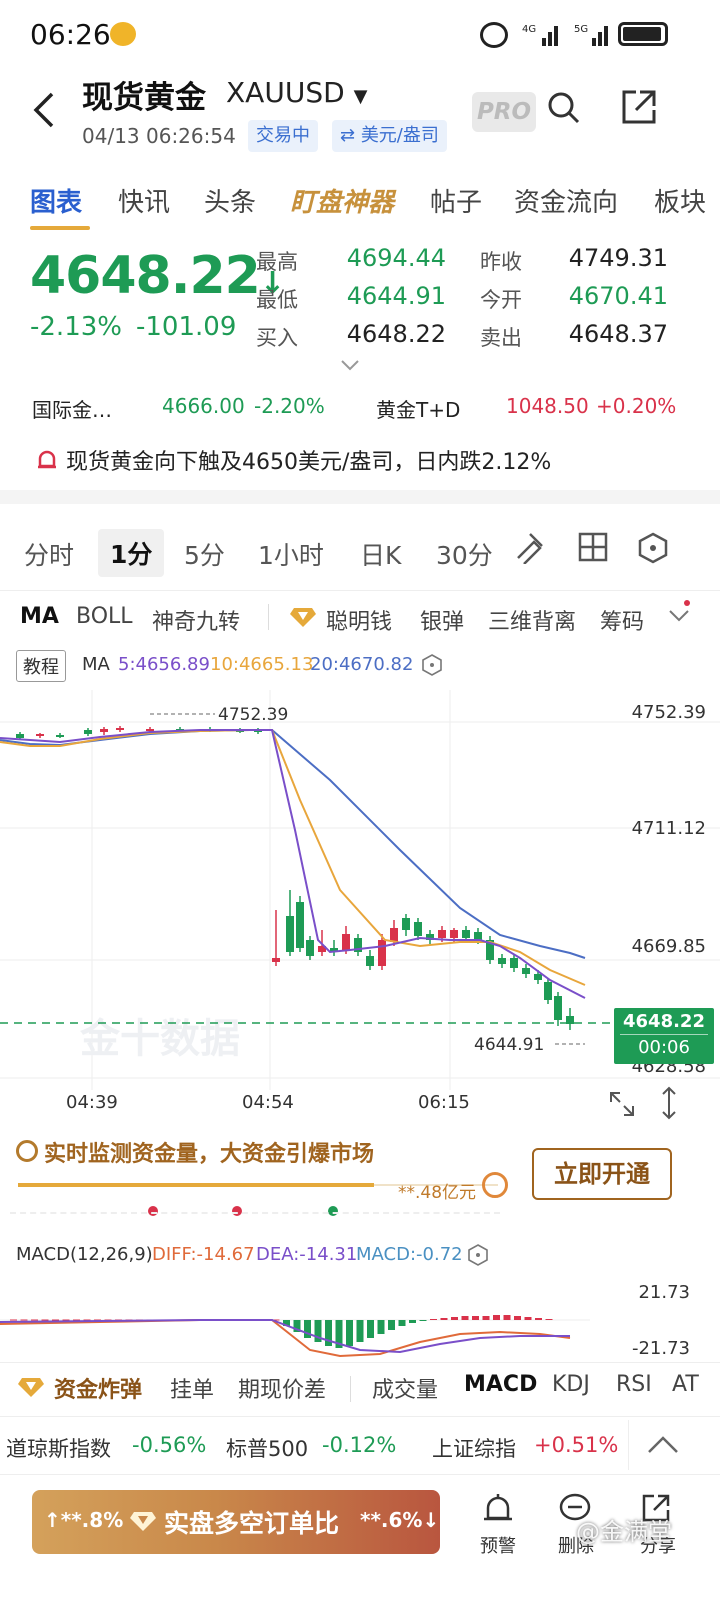 This screenshot has width=720, height=1612. What do you see at coordinates (498, 1507) in the screenshot?
I see `alarm-bell-icon` at bounding box center [498, 1507].